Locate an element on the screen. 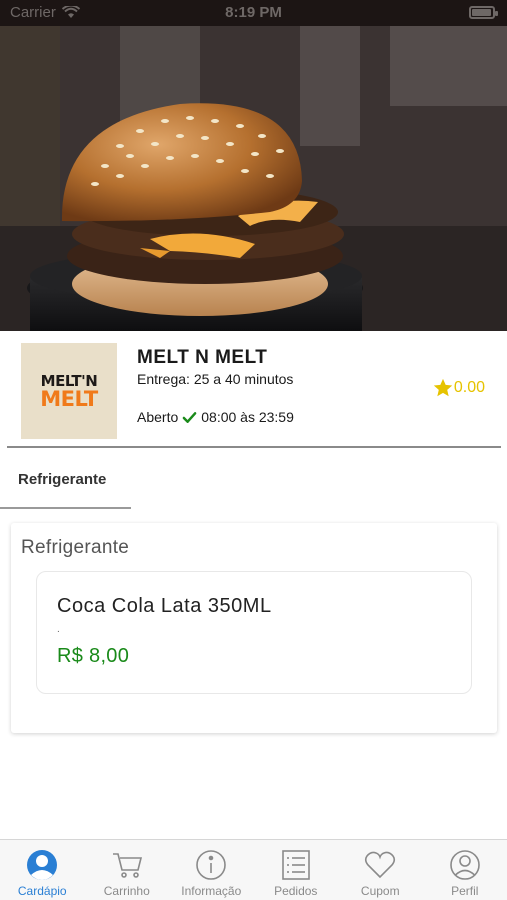 The height and width of the screenshot is (900, 507). store-name: MELT N MELT is located at coordinates (202, 357).